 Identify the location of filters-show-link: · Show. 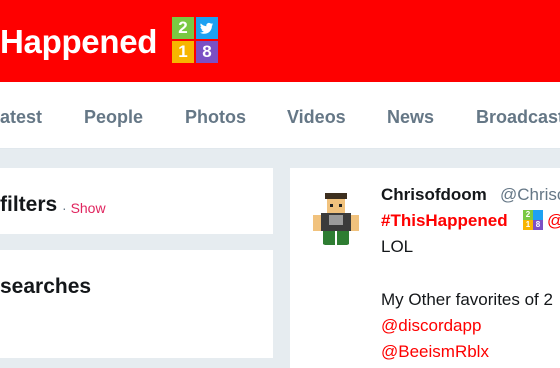
(84, 208).